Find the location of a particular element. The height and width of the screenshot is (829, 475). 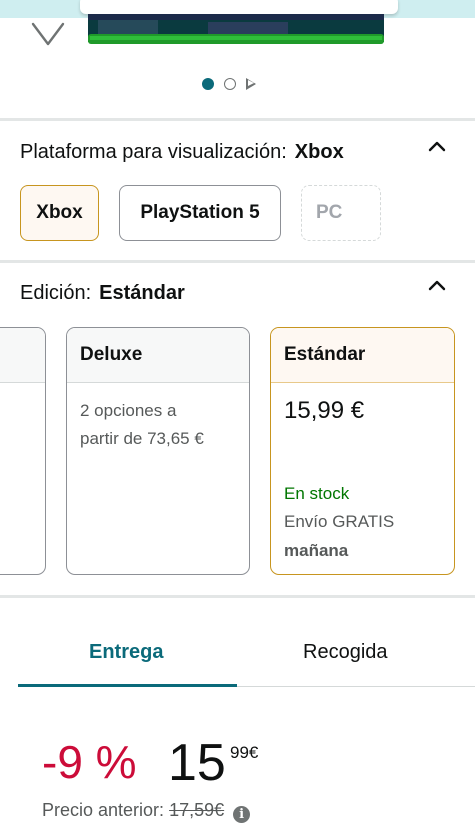

tab-active-indicator is located at coordinates (127, 685).